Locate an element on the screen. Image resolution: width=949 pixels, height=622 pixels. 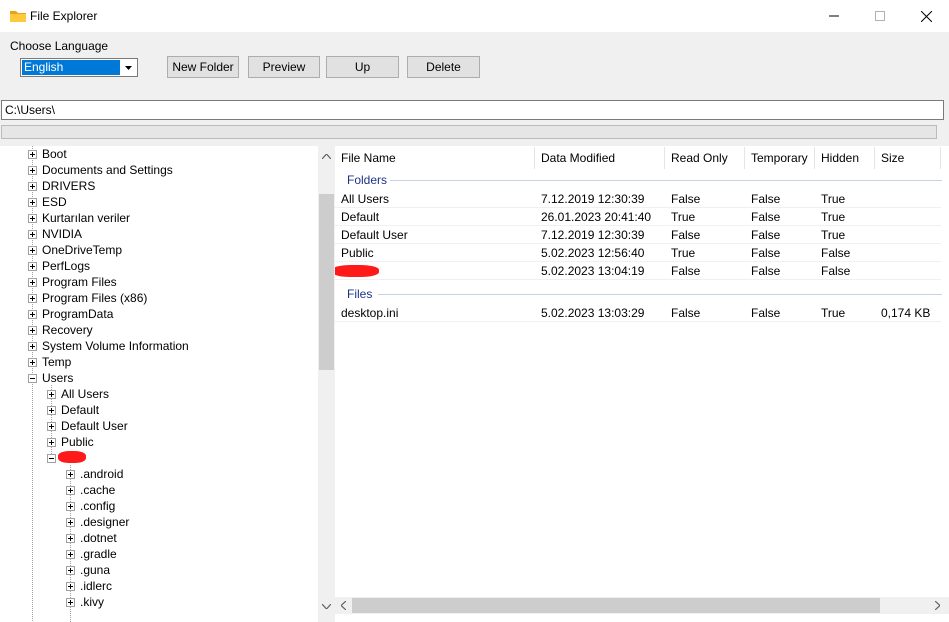
tree-item: Kurtarılan veriler is located at coordinates (79, 218).